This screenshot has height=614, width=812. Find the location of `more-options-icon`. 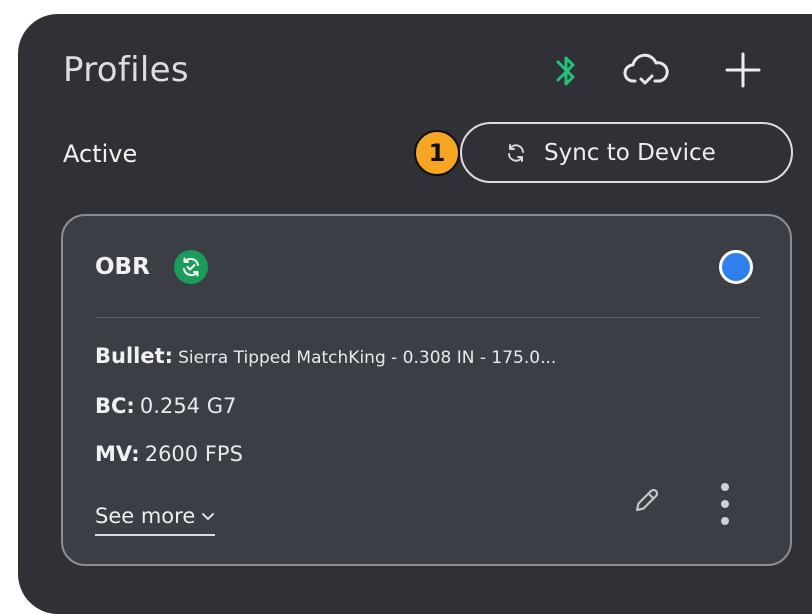

more-options-icon is located at coordinates (725, 507).